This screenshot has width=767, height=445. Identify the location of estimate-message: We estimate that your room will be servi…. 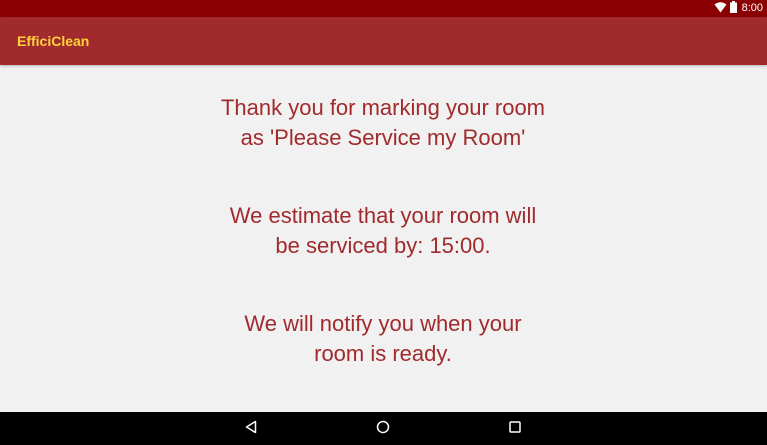
(383, 230).